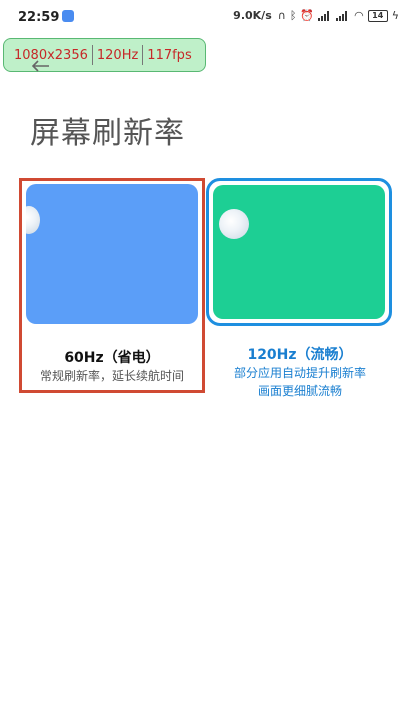  Describe the element at coordinates (112, 358) in the screenshot. I see `option-title: 60Hz（省电）` at that location.